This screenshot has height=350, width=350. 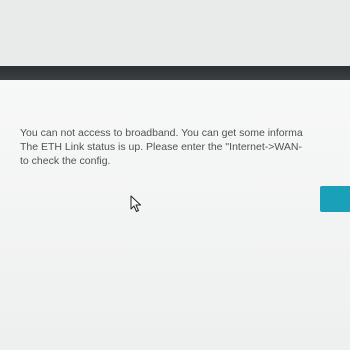 What do you see at coordinates (135, 203) in the screenshot?
I see `mouse-pointer-icon` at bounding box center [135, 203].